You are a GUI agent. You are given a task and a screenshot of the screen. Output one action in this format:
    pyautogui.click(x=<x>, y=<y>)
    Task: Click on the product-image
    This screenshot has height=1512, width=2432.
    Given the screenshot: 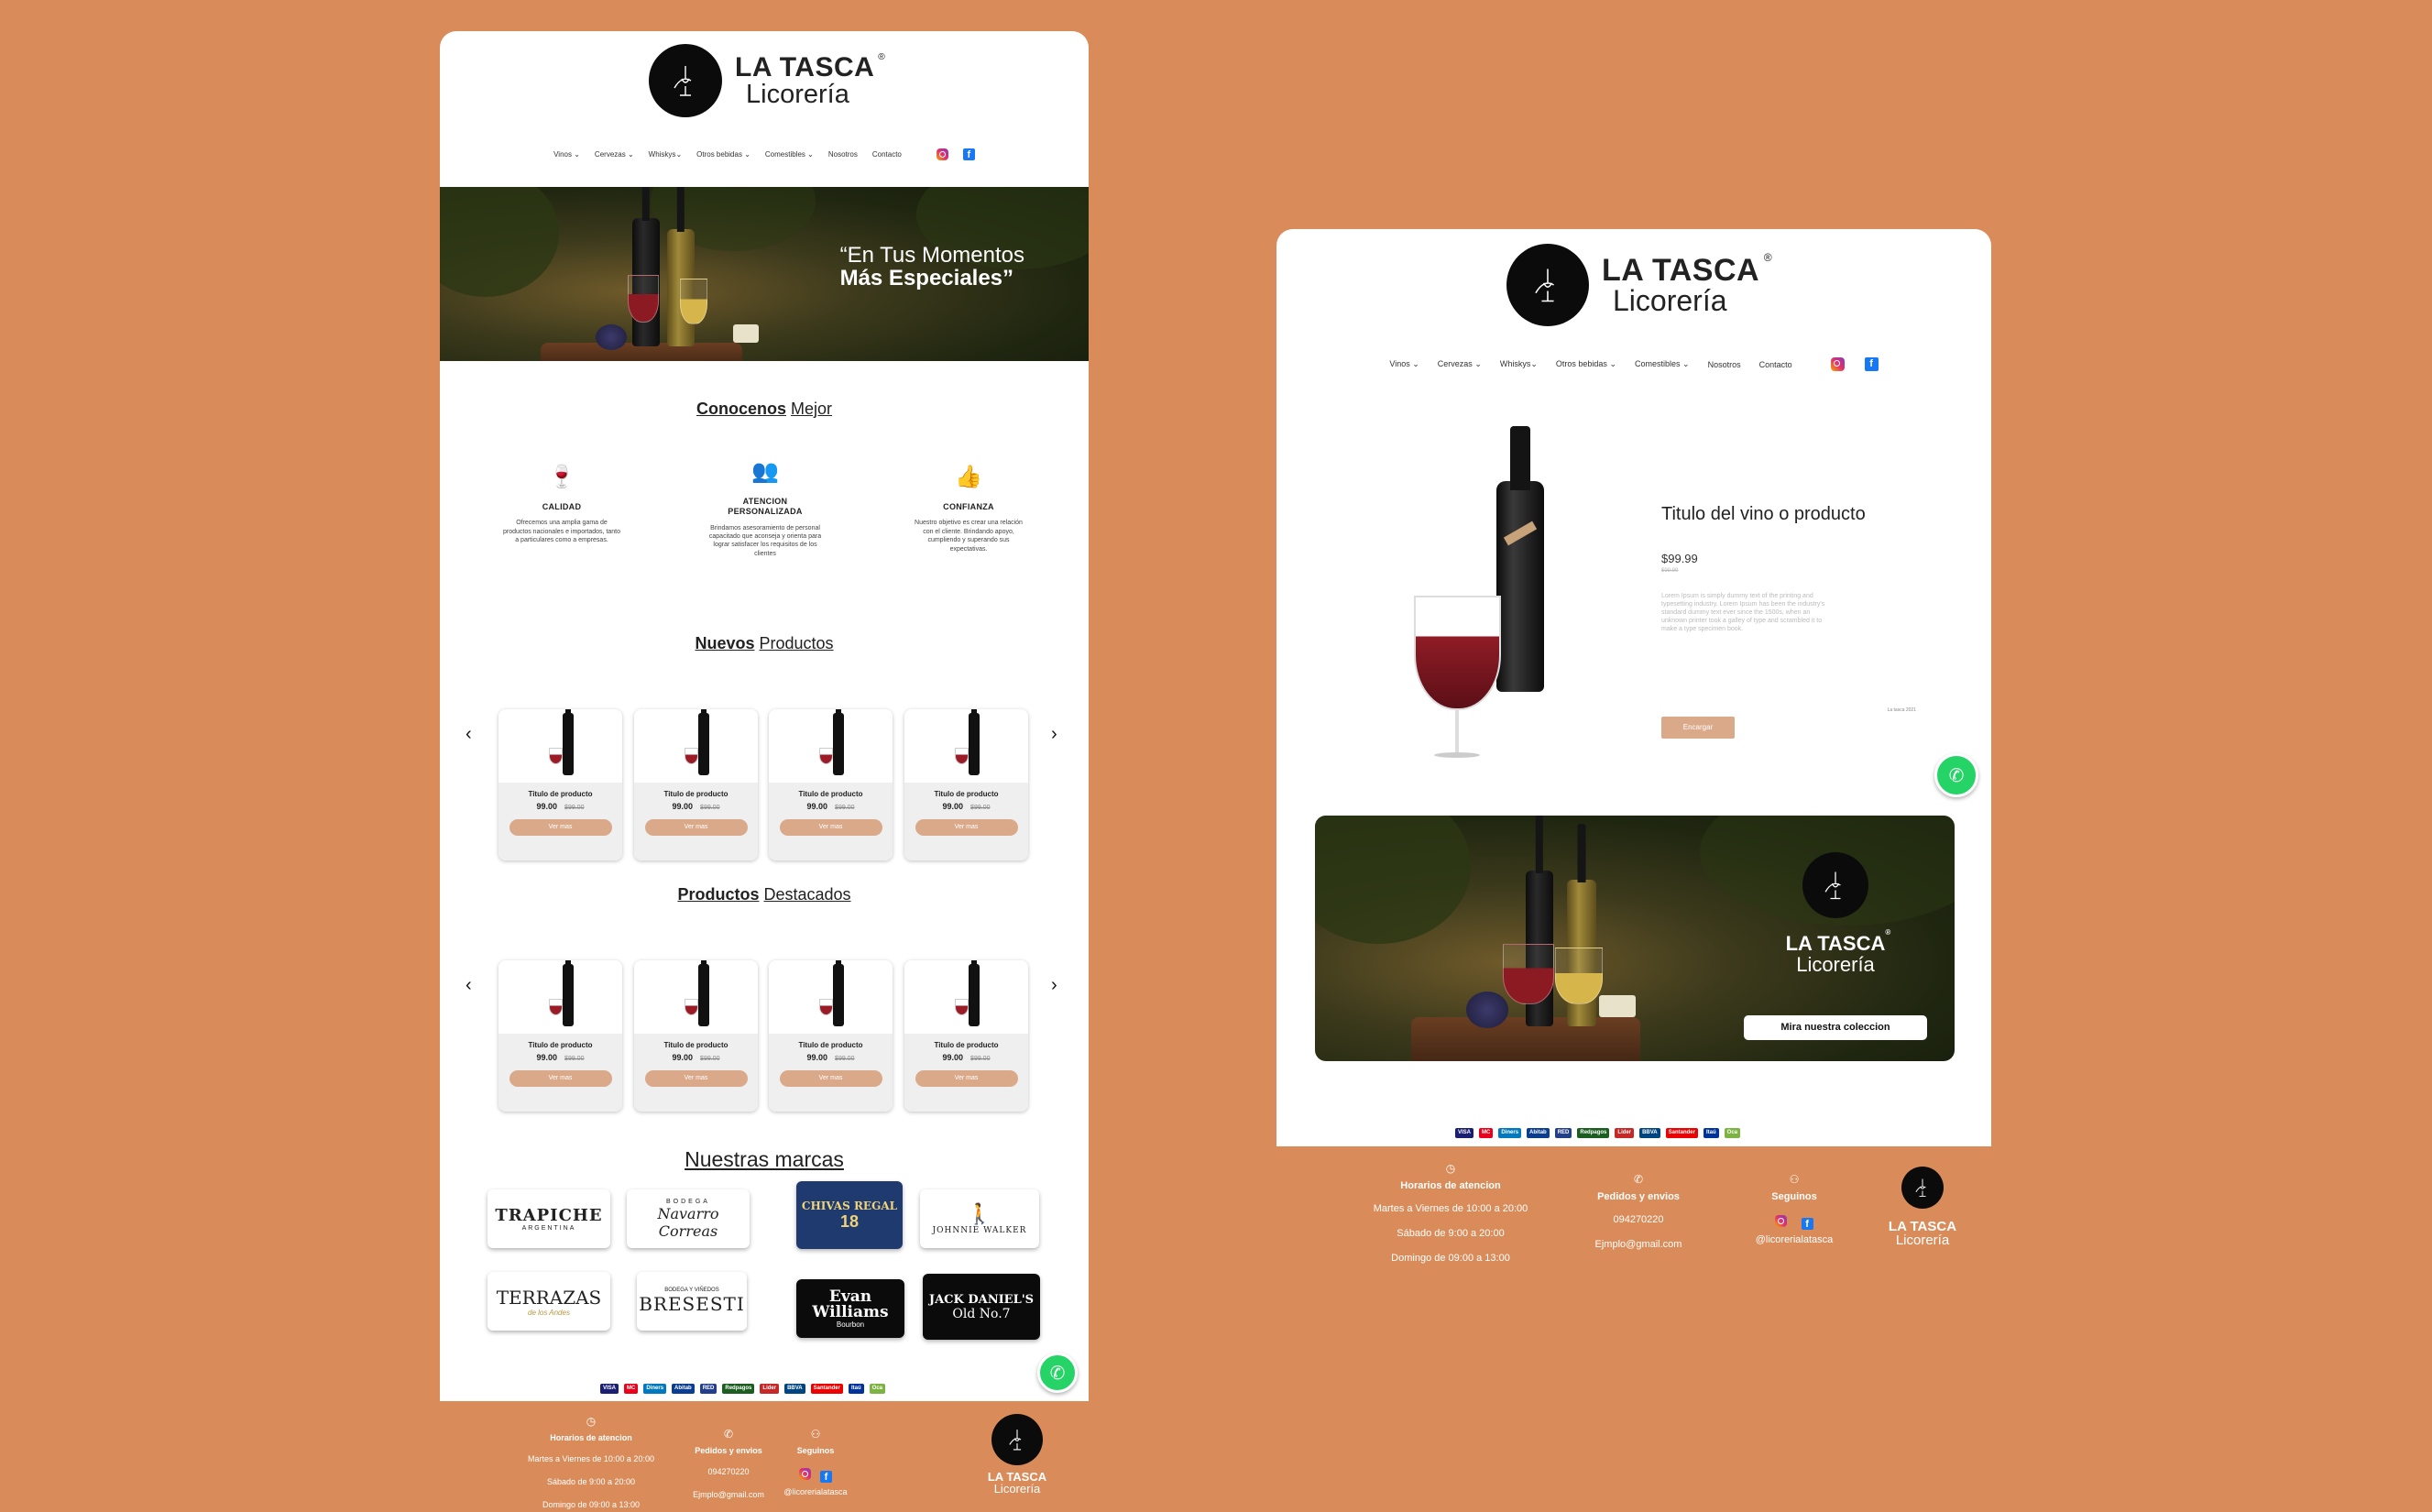 What is the action you would take?
    pyautogui.click(x=560, y=746)
    